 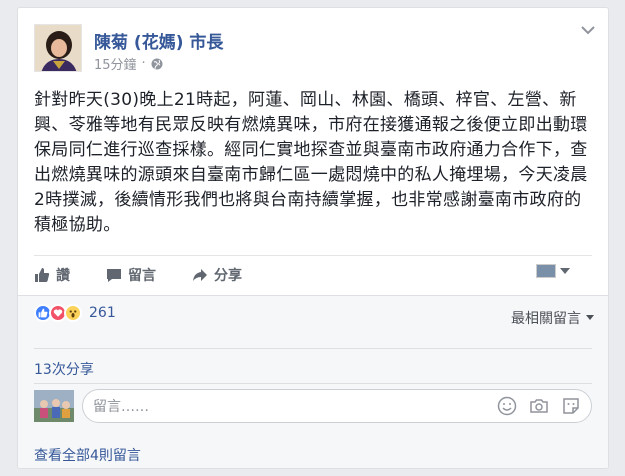 What do you see at coordinates (157, 63) in the screenshot?
I see `globe-icon` at bounding box center [157, 63].